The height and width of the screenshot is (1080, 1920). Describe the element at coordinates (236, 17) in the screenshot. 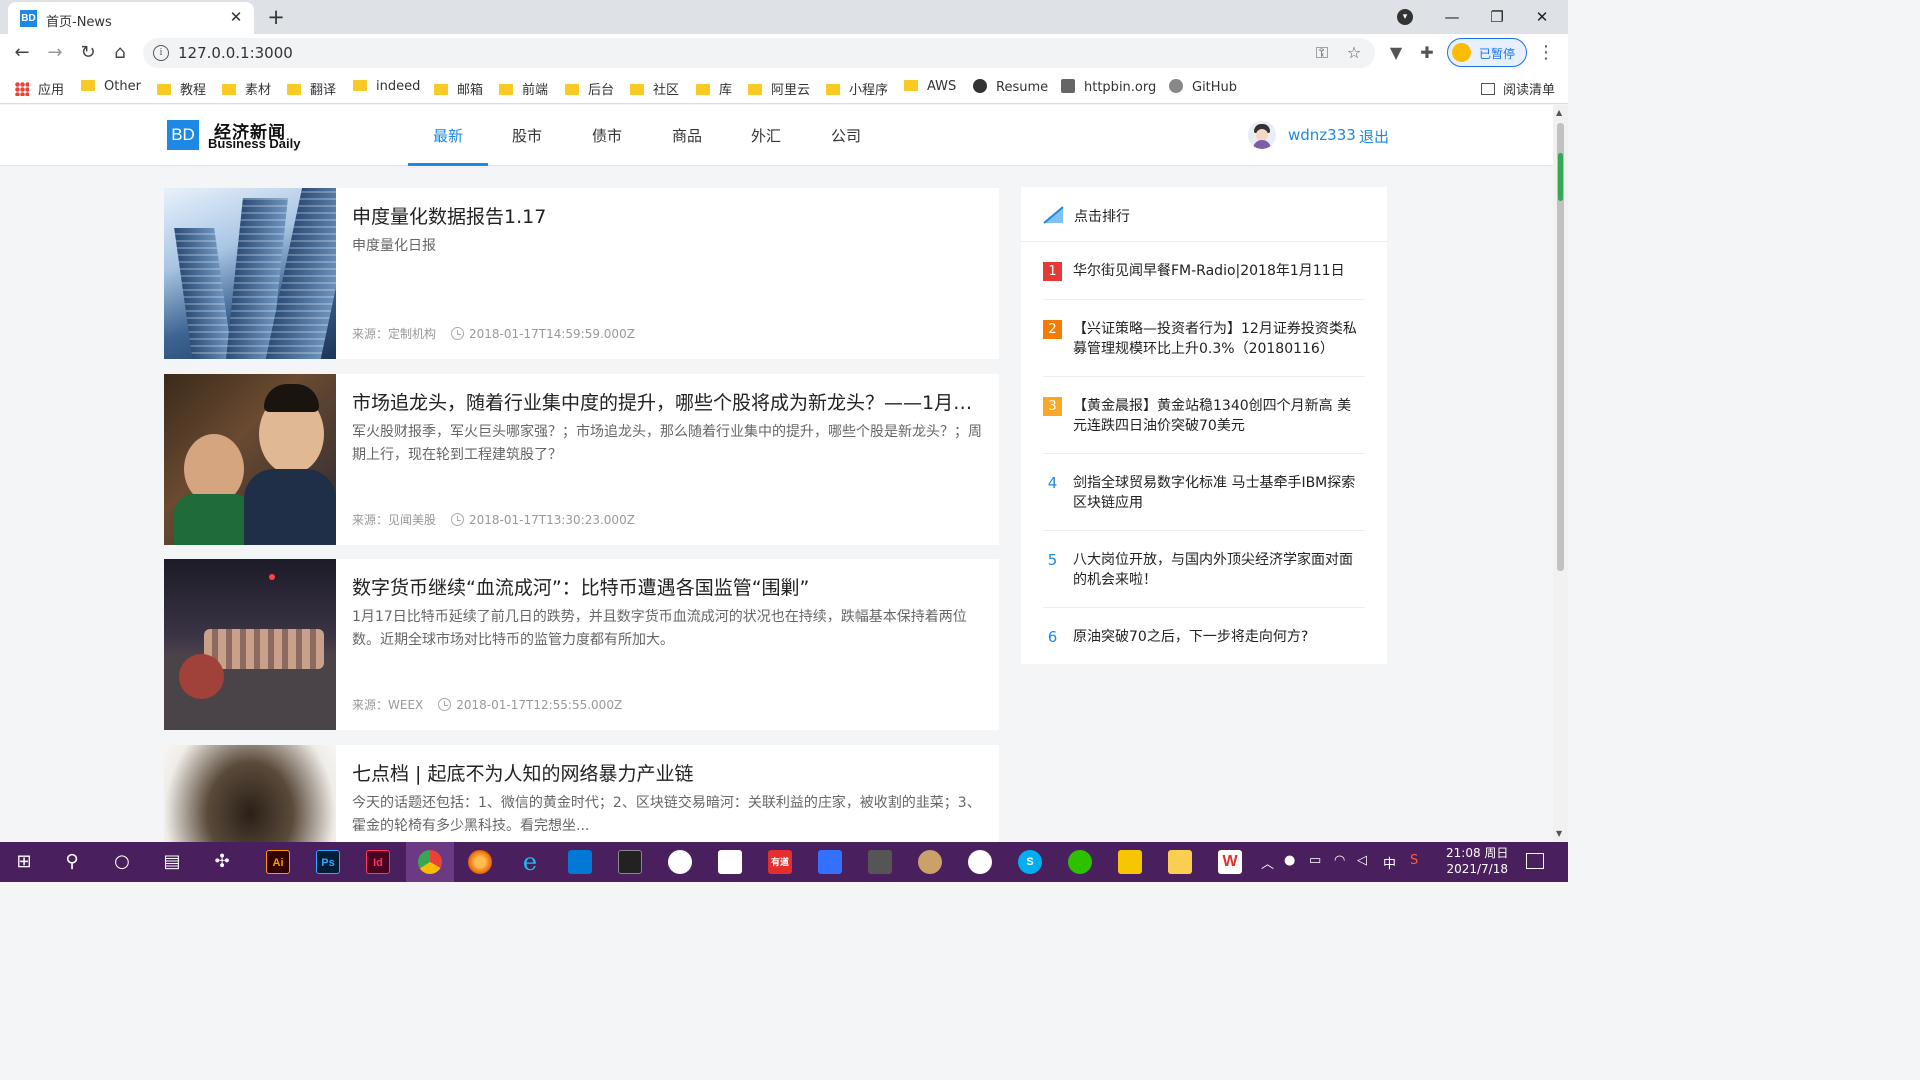

I see `close-tab-icon: ✕` at that location.